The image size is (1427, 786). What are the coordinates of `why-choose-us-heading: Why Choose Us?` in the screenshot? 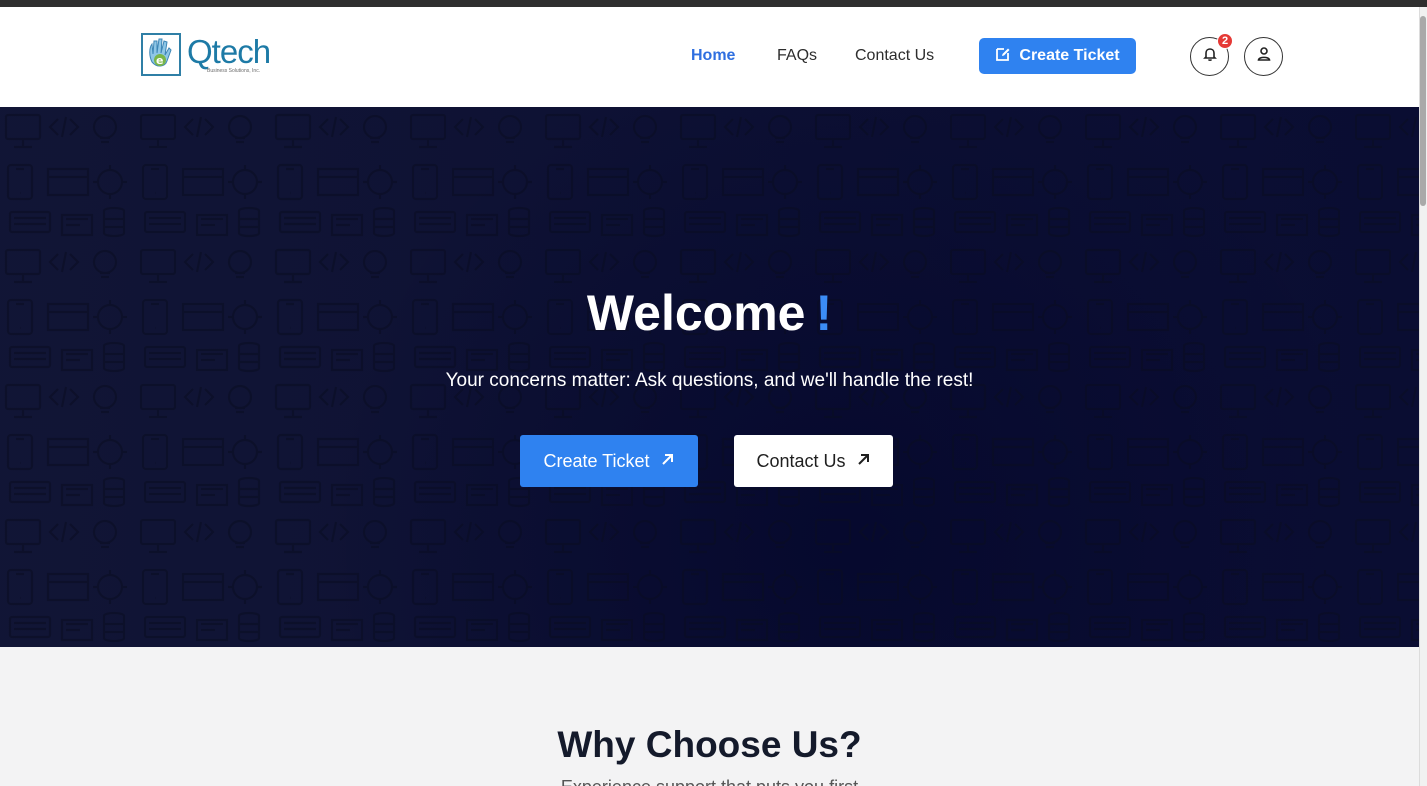 It's located at (709, 744).